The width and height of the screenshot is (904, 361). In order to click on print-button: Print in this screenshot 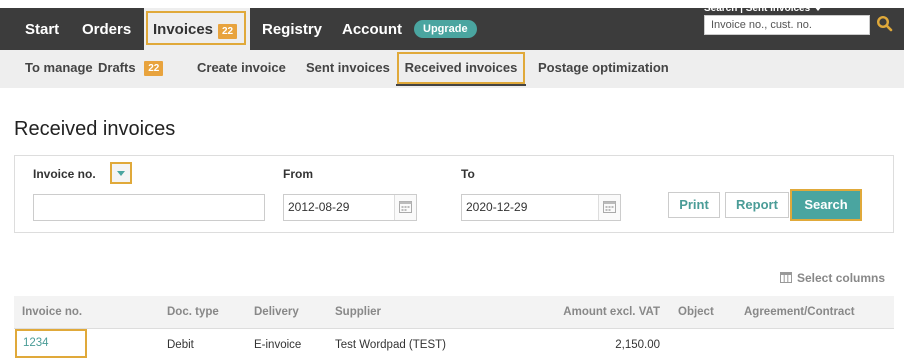, I will do `click(694, 205)`.